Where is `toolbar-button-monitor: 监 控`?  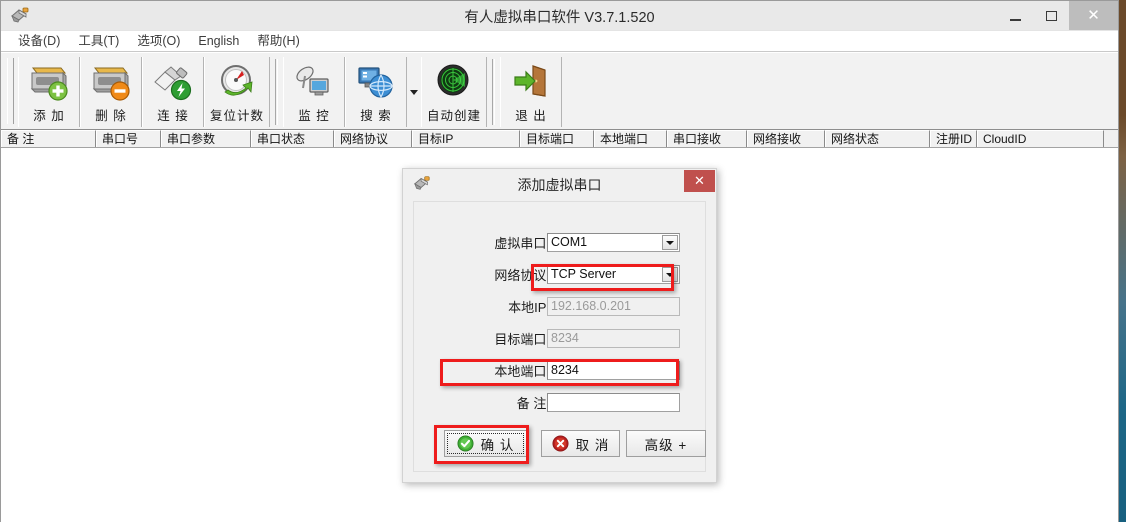 toolbar-button-monitor: 监 控 is located at coordinates (314, 92).